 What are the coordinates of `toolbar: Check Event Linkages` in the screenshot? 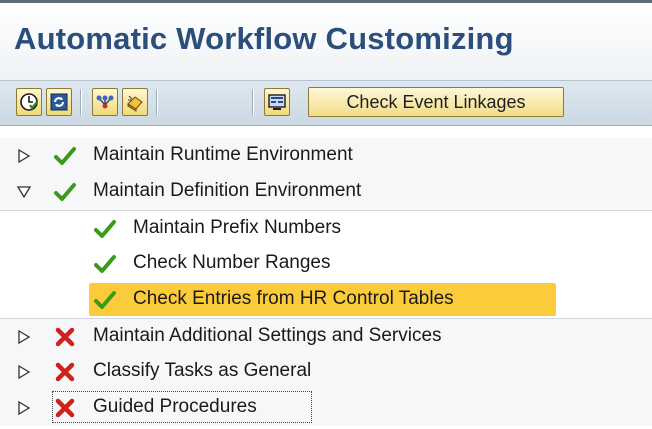 It's located at (326, 103).